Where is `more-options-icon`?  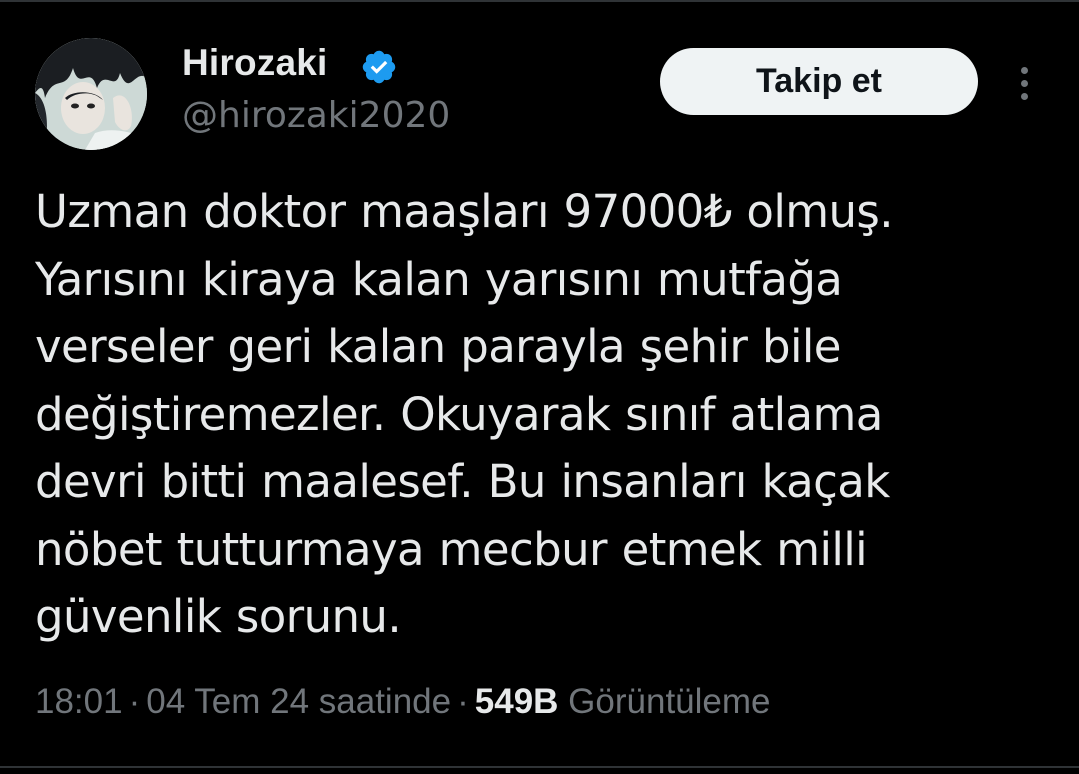 more-options-icon is located at coordinates (1024, 83).